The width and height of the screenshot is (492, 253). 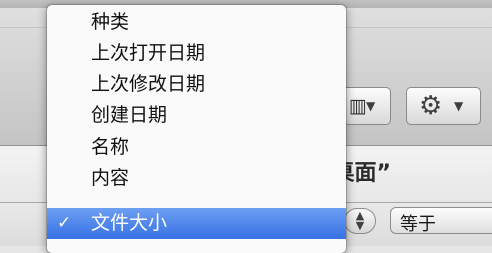 I want to click on checkmark-icon: ✓, so click(x=64, y=223).